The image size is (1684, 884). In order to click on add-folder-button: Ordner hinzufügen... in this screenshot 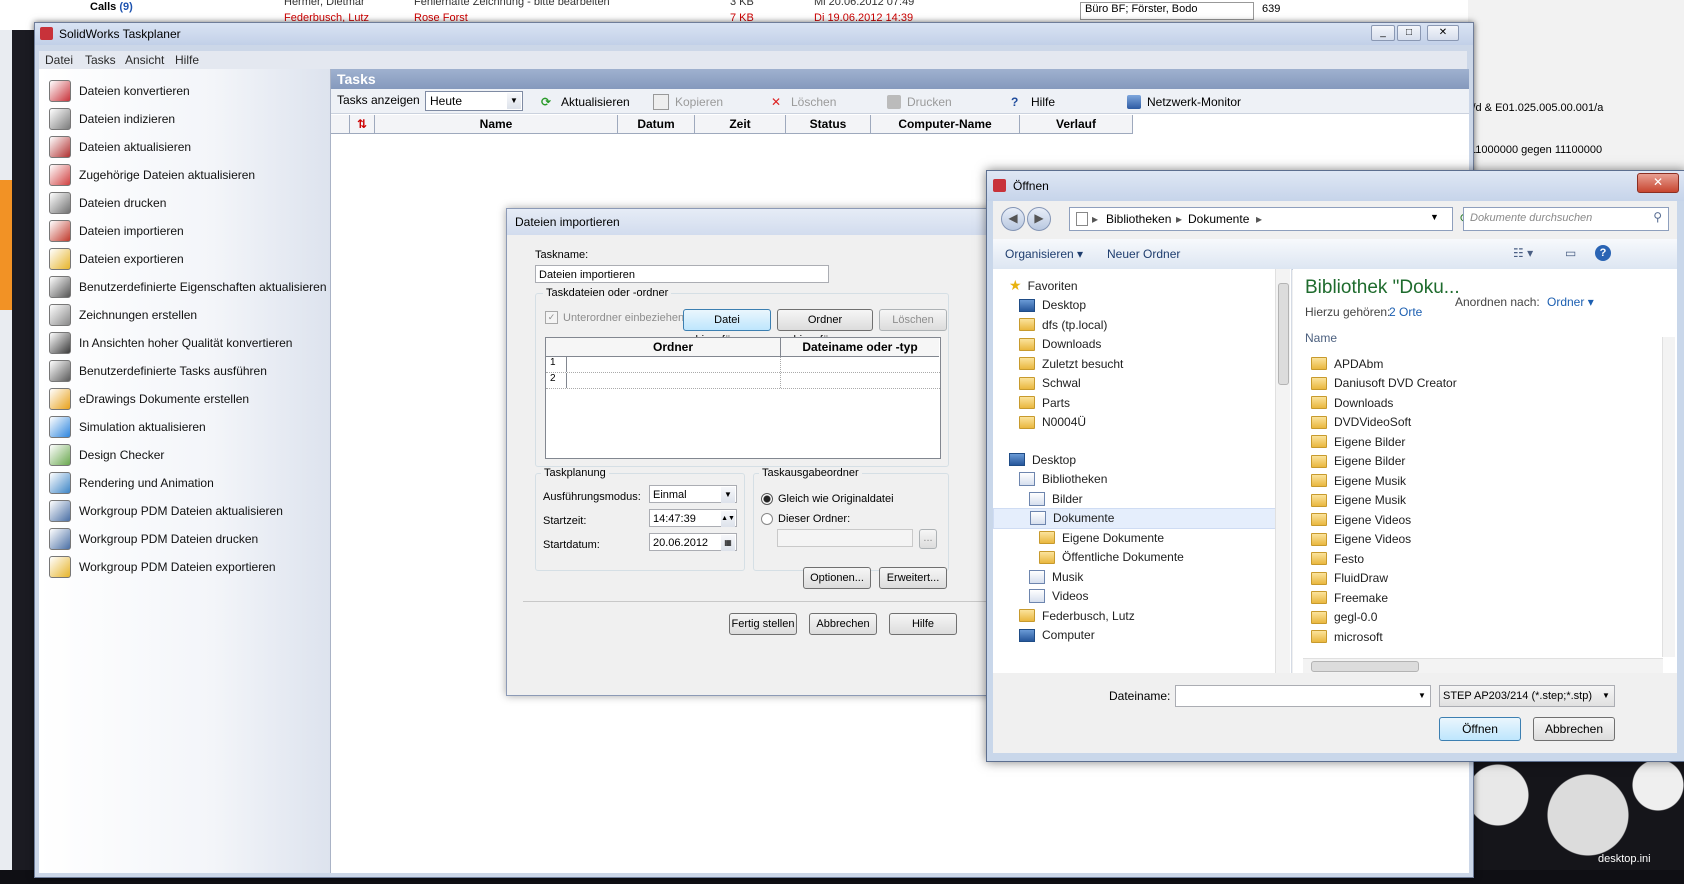, I will do `click(825, 327)`.